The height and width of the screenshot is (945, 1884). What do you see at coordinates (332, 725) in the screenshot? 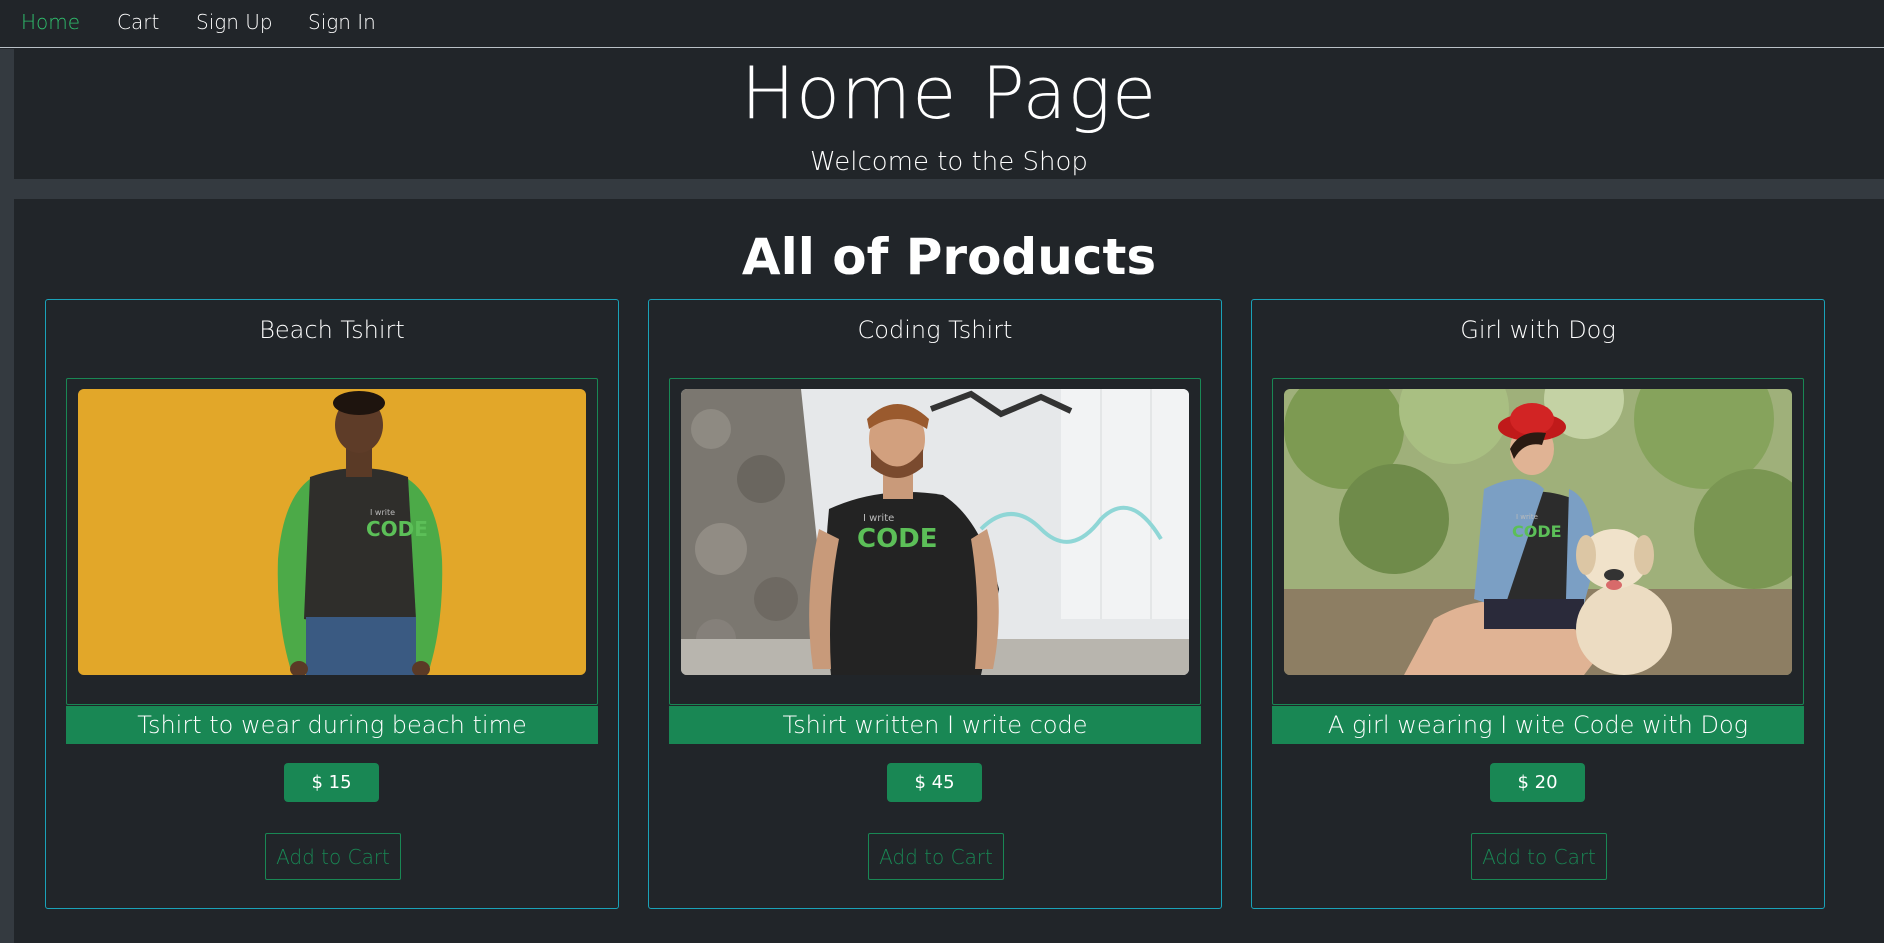
I see `product-description: Tshirt to wear during beach time` at bounding box center [332, 725].